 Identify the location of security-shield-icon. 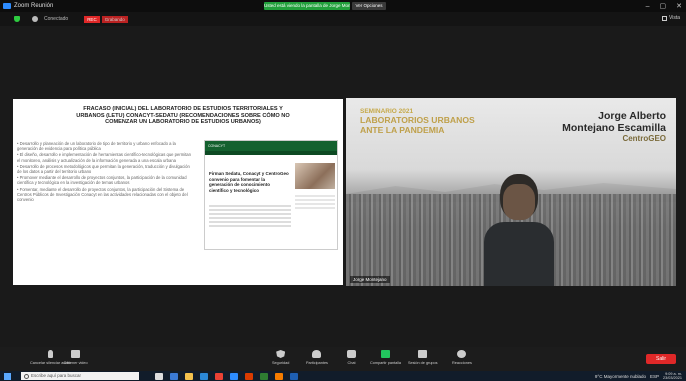
(17, 19).